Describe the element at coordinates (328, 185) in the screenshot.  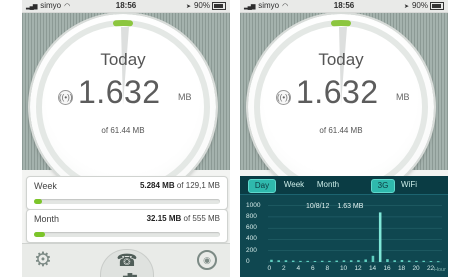
I see `tab-month: Month` at that location.